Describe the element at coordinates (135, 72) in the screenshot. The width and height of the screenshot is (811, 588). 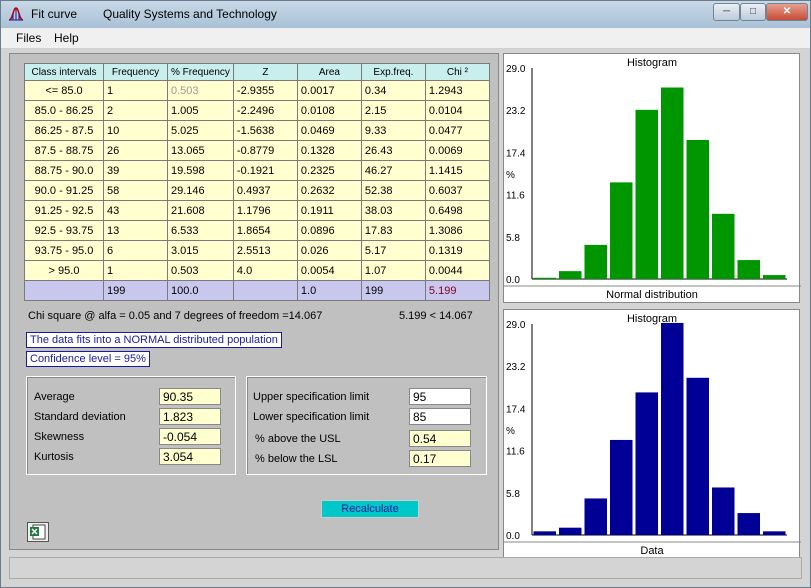
I see `column-header: Frequency` at that location.